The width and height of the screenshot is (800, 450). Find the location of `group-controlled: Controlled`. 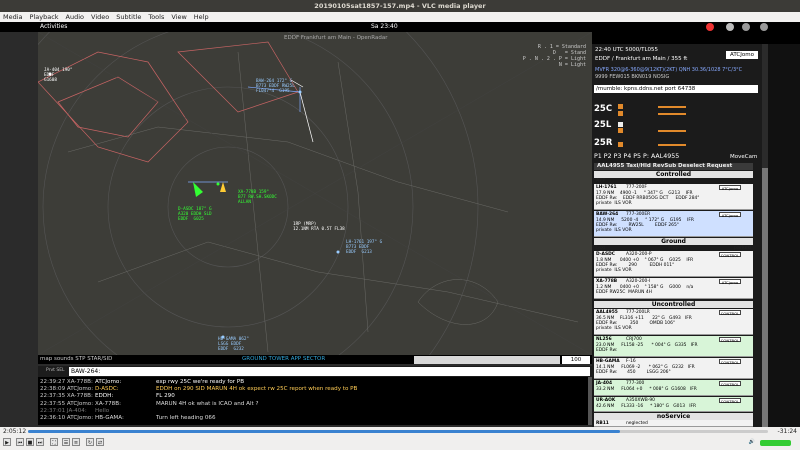

group-controlled: Controlled is located at coordinates (673, 174).